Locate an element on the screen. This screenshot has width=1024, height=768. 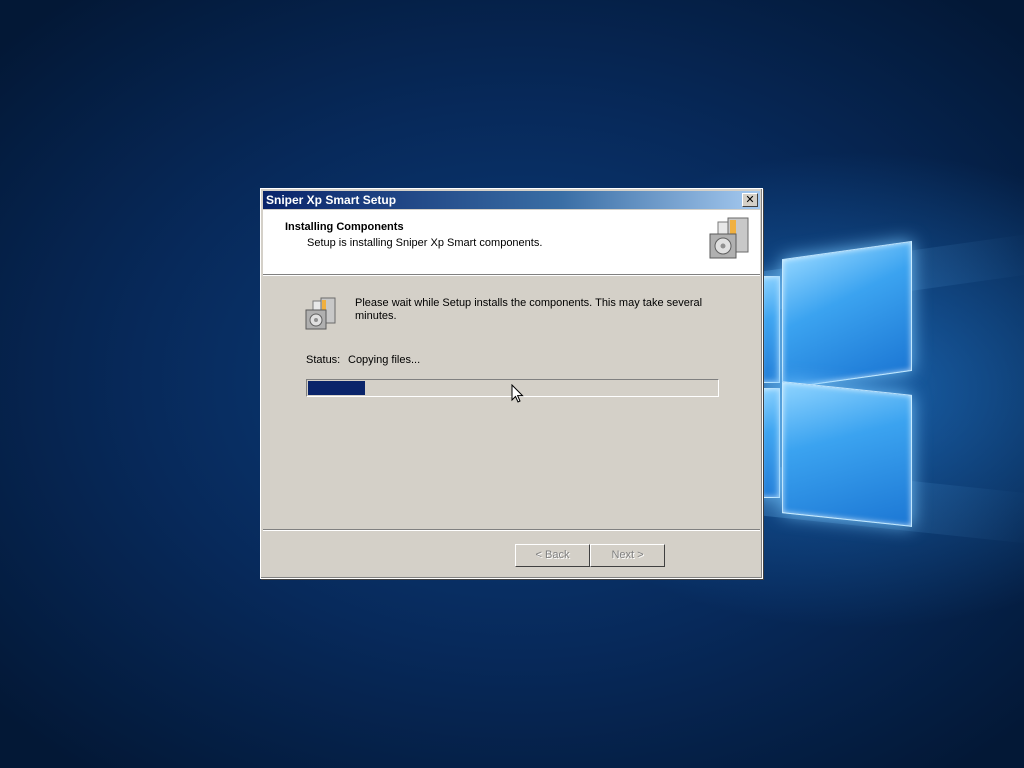
windows-logo is located at coordinates (840, 386).